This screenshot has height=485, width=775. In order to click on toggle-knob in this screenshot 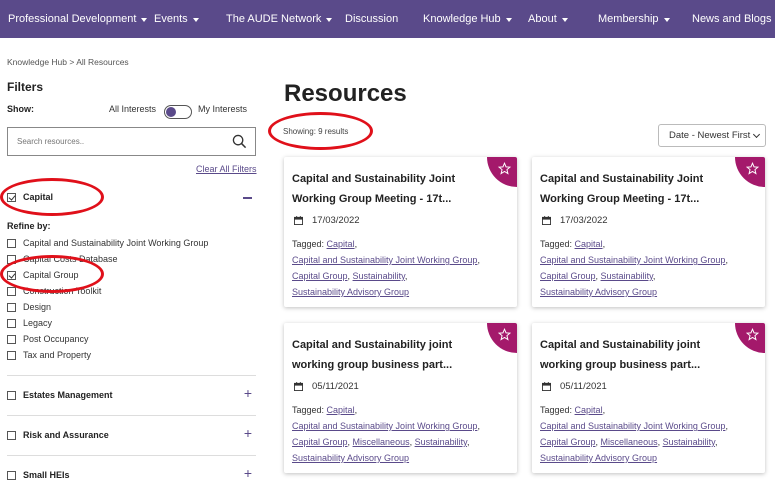, I will do `click(171, 112)`.